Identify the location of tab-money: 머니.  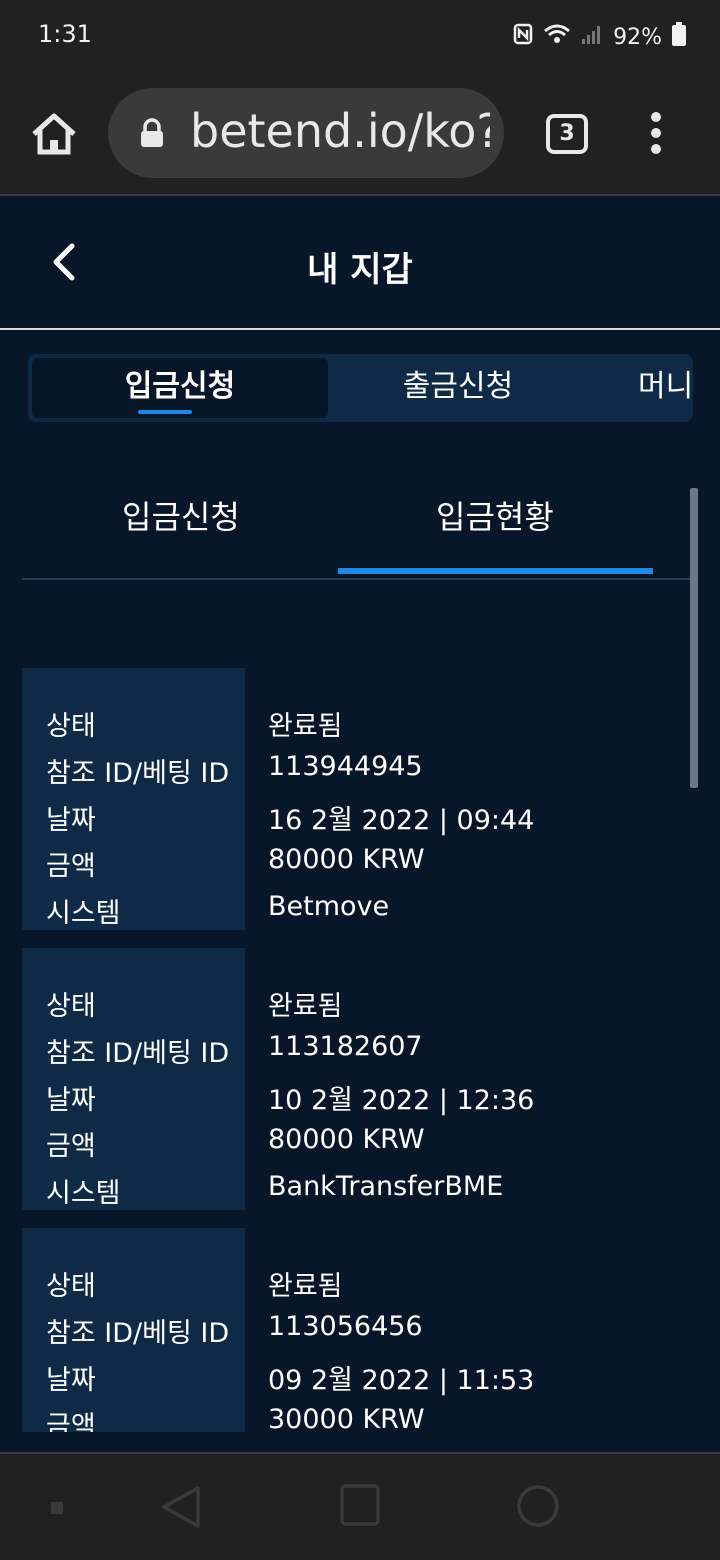
(665, 388).